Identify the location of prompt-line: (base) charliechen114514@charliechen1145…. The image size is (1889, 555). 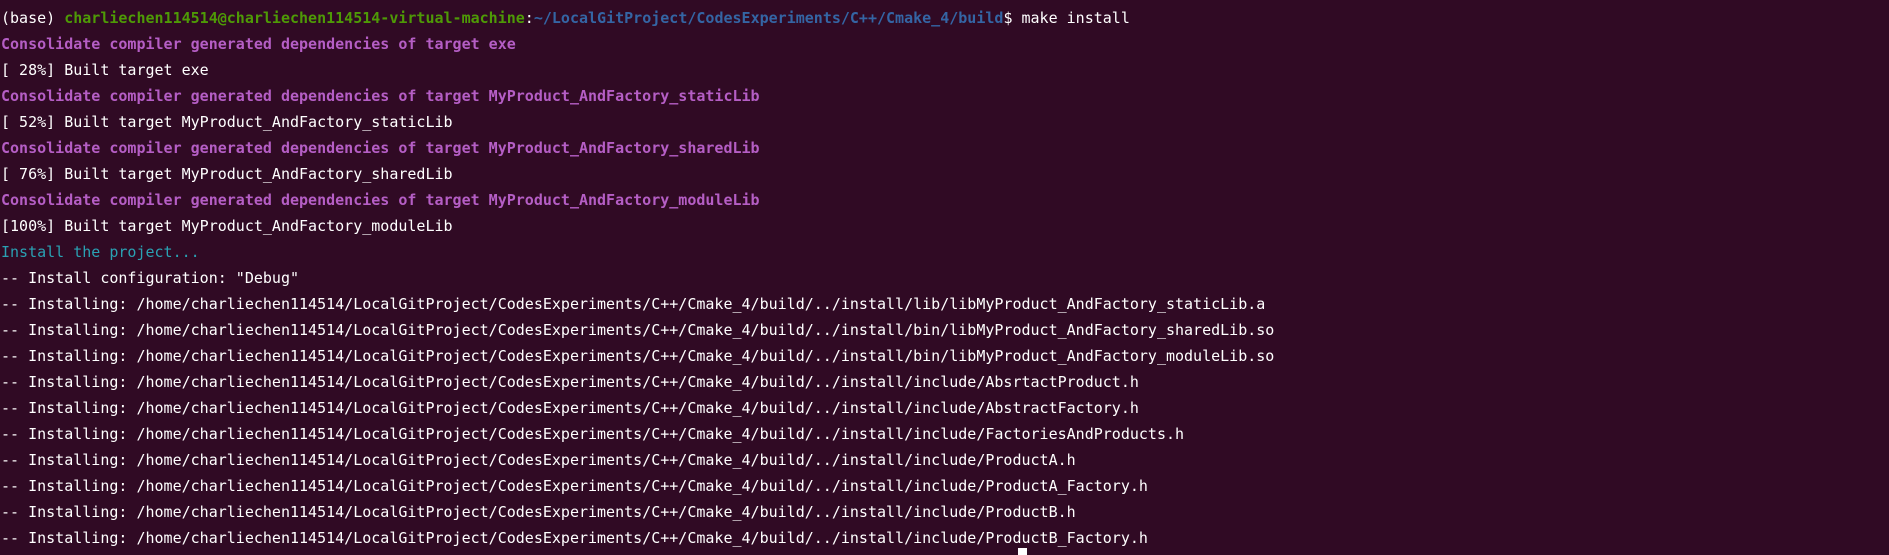
(944, 18).